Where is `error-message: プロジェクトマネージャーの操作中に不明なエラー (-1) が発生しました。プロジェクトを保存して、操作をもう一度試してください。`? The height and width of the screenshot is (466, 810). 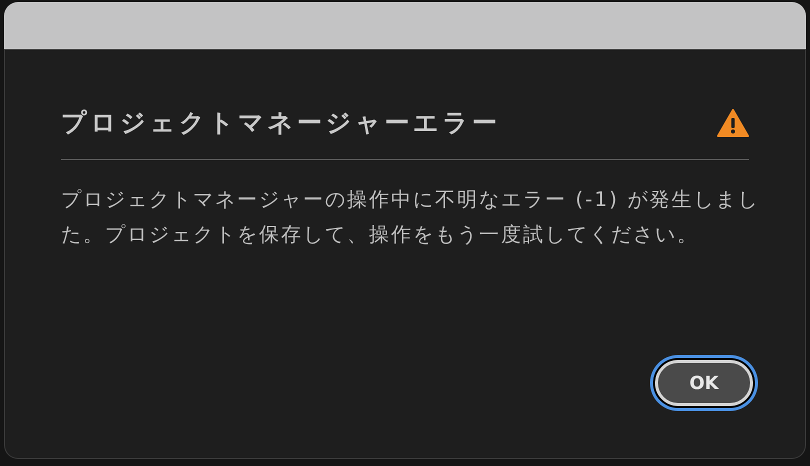
error-message: プロジェクトマネージャーの操作中に不明なエラー (-1) が発生しました。プロジェクトを保存して、操作をもう一度試してください。 is located at coordinates (410, 217).